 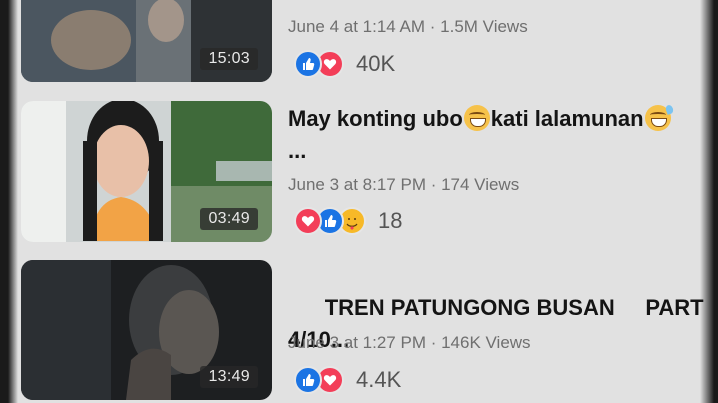 I want to click on video-meta: June 3 at 8:17 PM · 174 Views, so click(x=404, y=184).